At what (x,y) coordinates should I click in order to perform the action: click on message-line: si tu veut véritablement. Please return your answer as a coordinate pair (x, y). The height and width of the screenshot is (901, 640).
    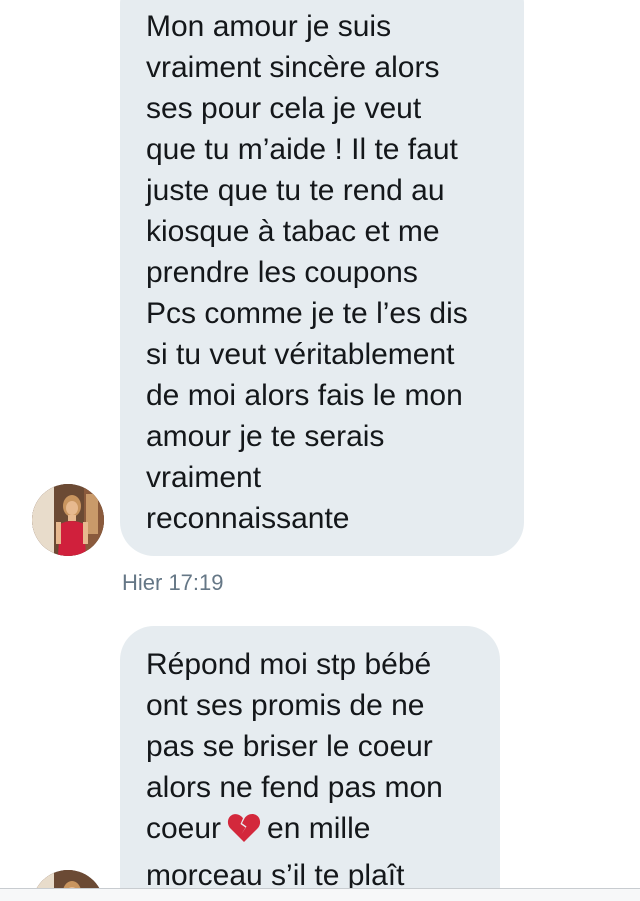
    Looking at the image, I should click on (300, 354).